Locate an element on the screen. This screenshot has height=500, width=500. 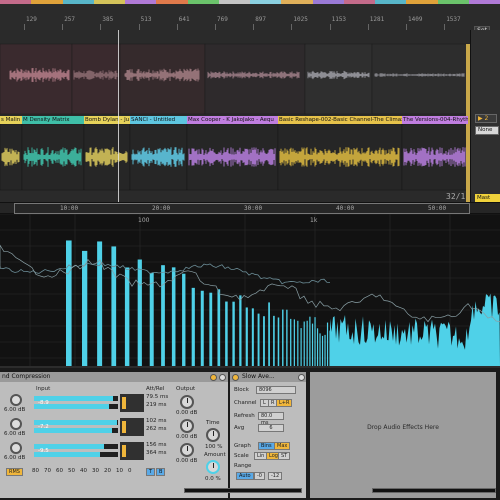
channel-lr-button: L+R is located at coordinates (284, 403).